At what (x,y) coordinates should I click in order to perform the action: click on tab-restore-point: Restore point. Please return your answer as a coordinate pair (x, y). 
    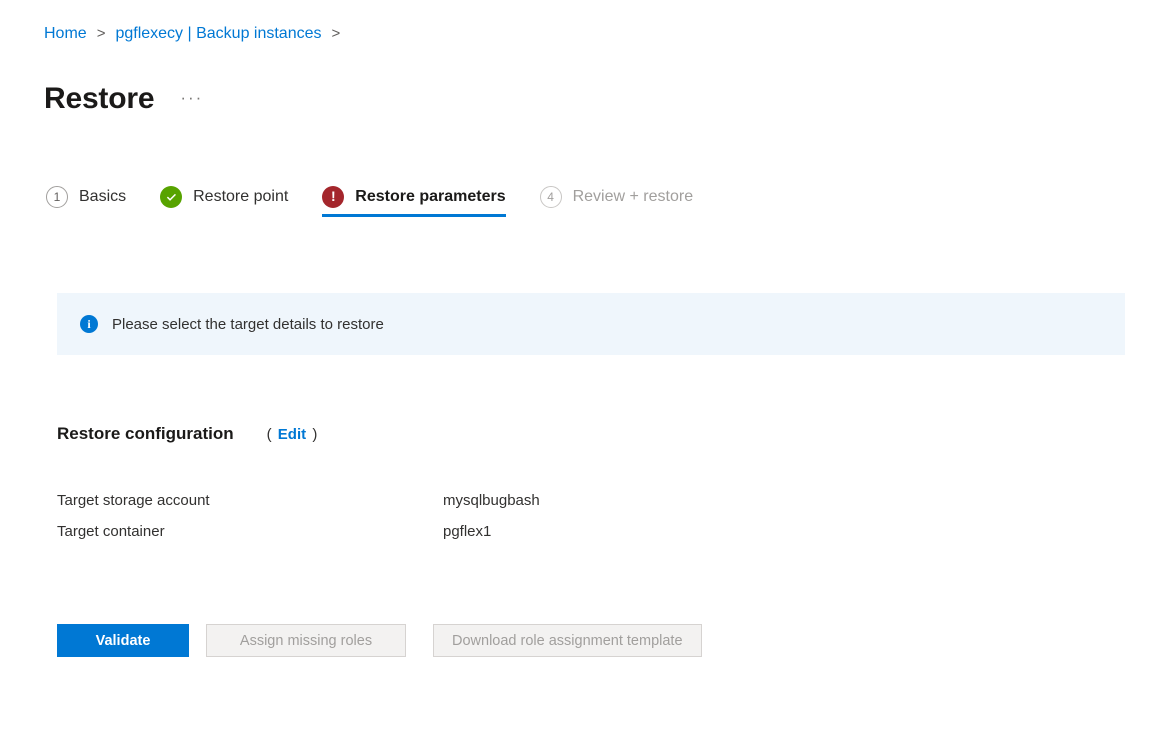
    Looking at the image, I should click on (224, 201).